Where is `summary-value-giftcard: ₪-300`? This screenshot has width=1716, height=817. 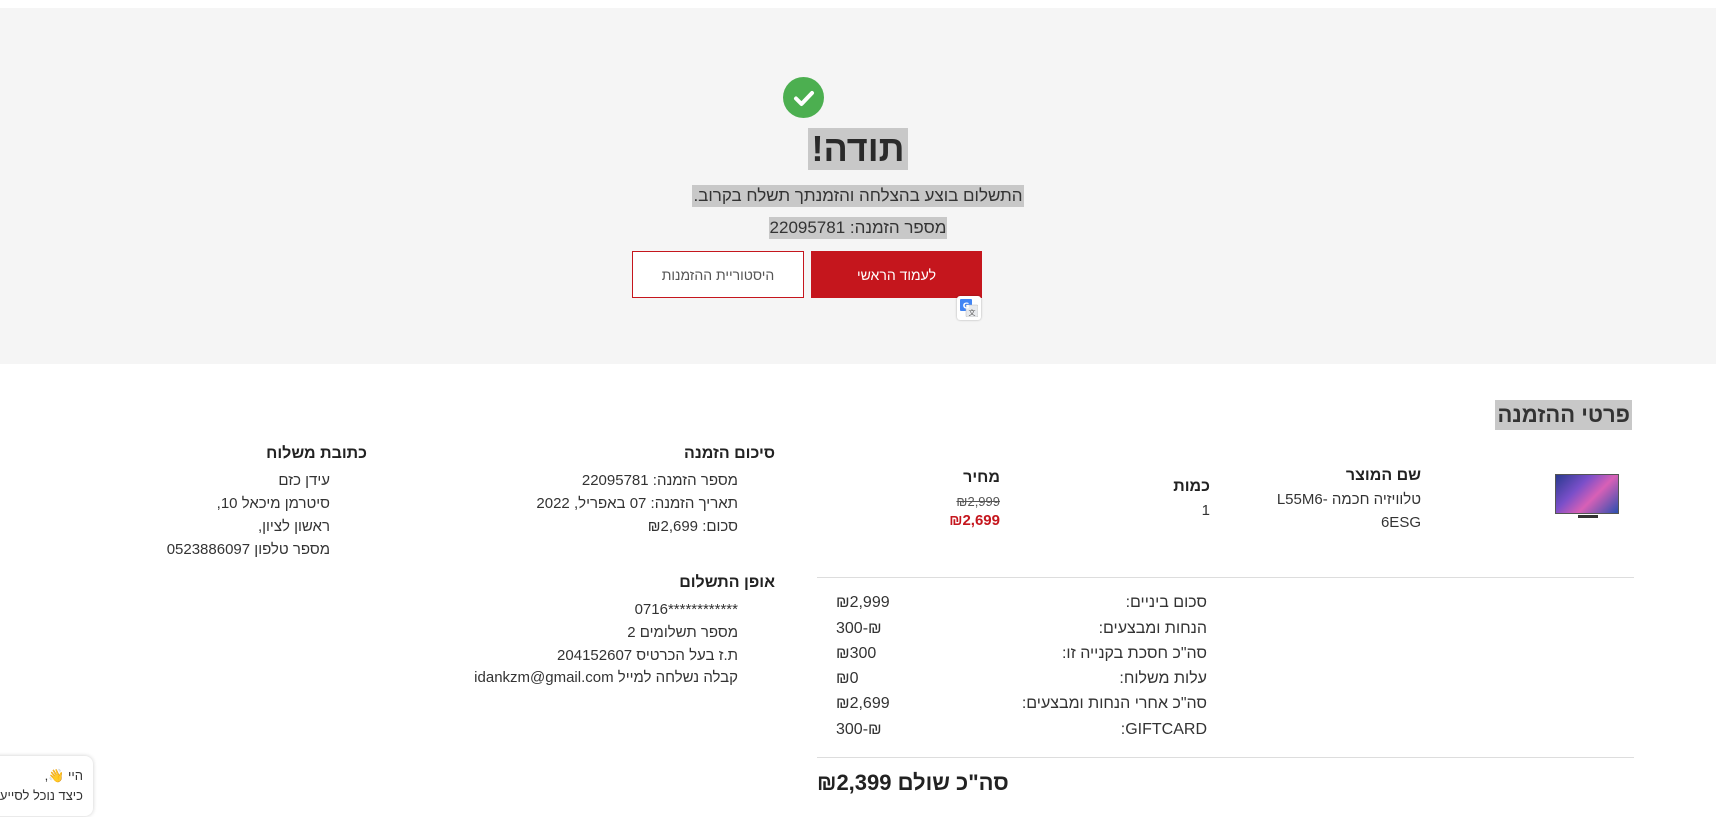
summary-value-giftcard: ₪-300 is located at coordinates (859, 729).